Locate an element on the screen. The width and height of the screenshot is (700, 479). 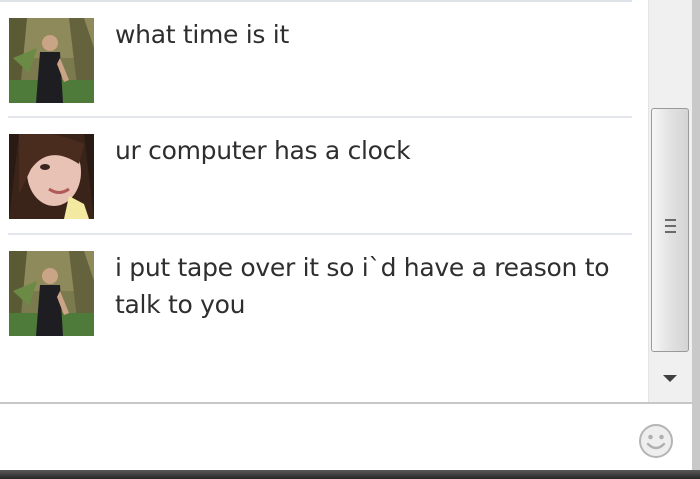
message-input is located at coordinates (308, 437).